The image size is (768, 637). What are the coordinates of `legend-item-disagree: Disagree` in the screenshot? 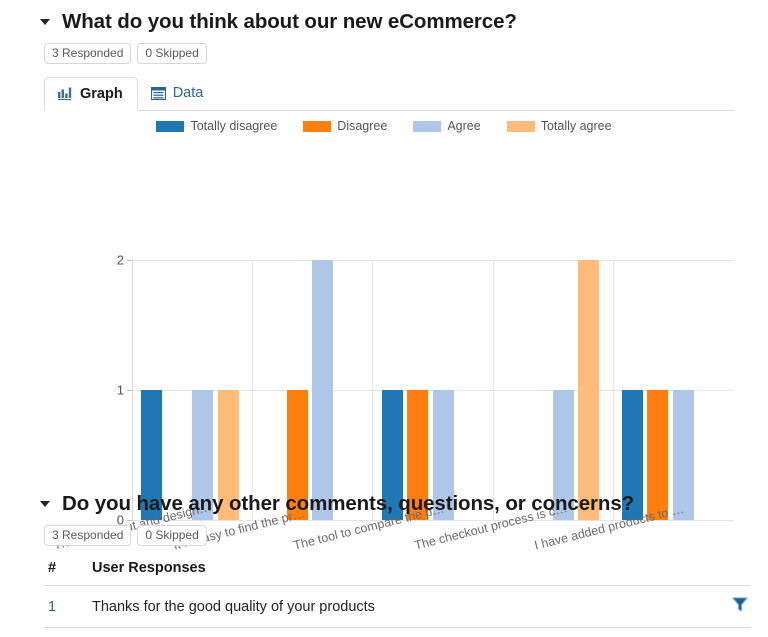 It's located at (345, 126).